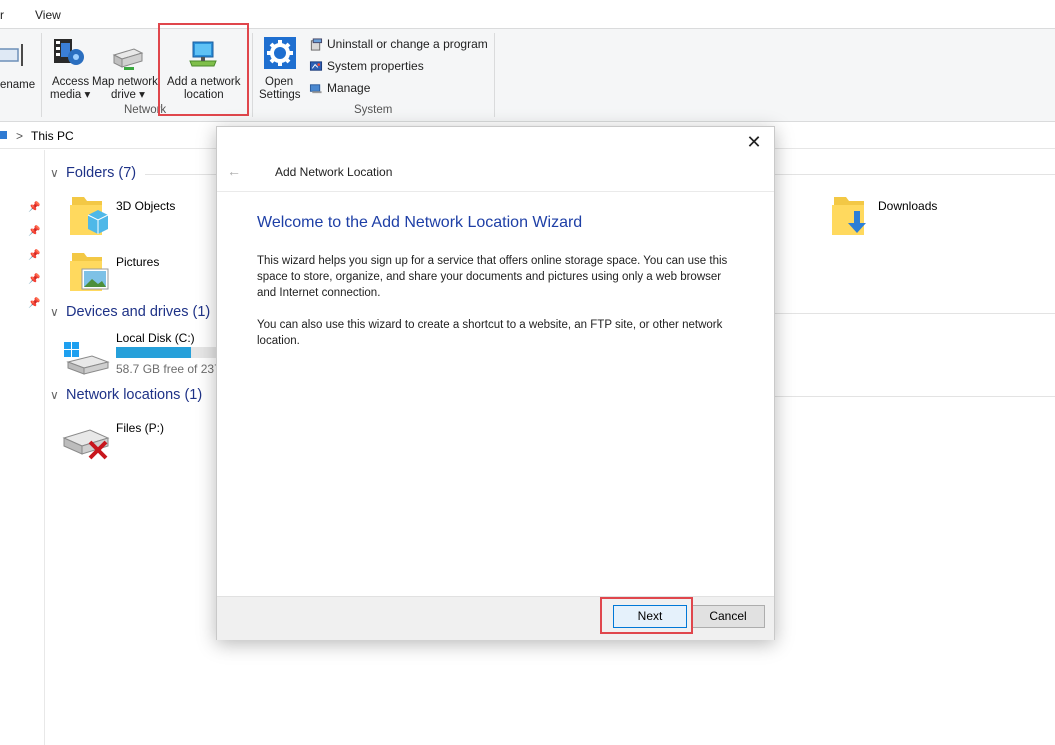  What do you see at coordinates (316, 66) in the screenshot?
I see `system-properties-icon` at bounding box center [316, 66].